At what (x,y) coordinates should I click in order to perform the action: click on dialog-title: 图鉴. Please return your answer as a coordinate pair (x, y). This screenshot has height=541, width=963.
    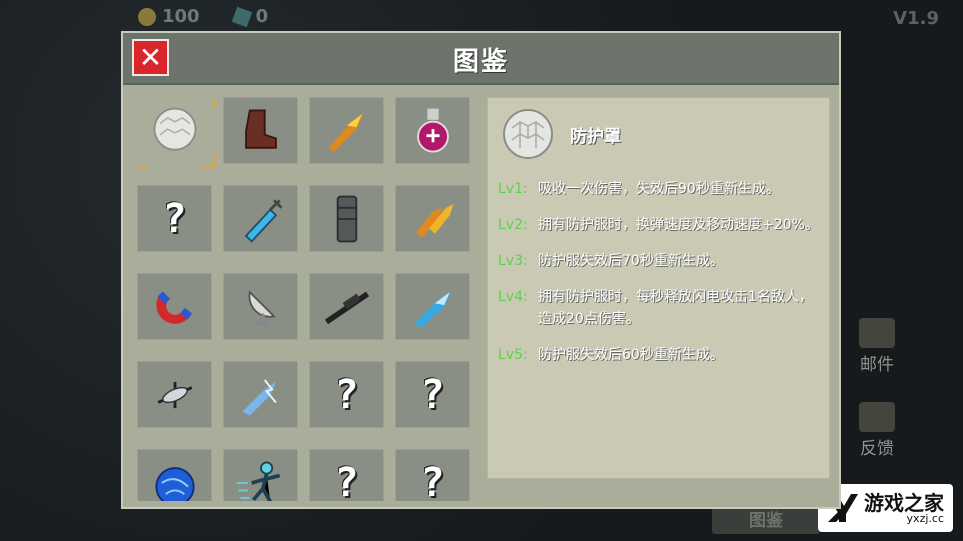
    Looking at the image, I should click on (480, 62).